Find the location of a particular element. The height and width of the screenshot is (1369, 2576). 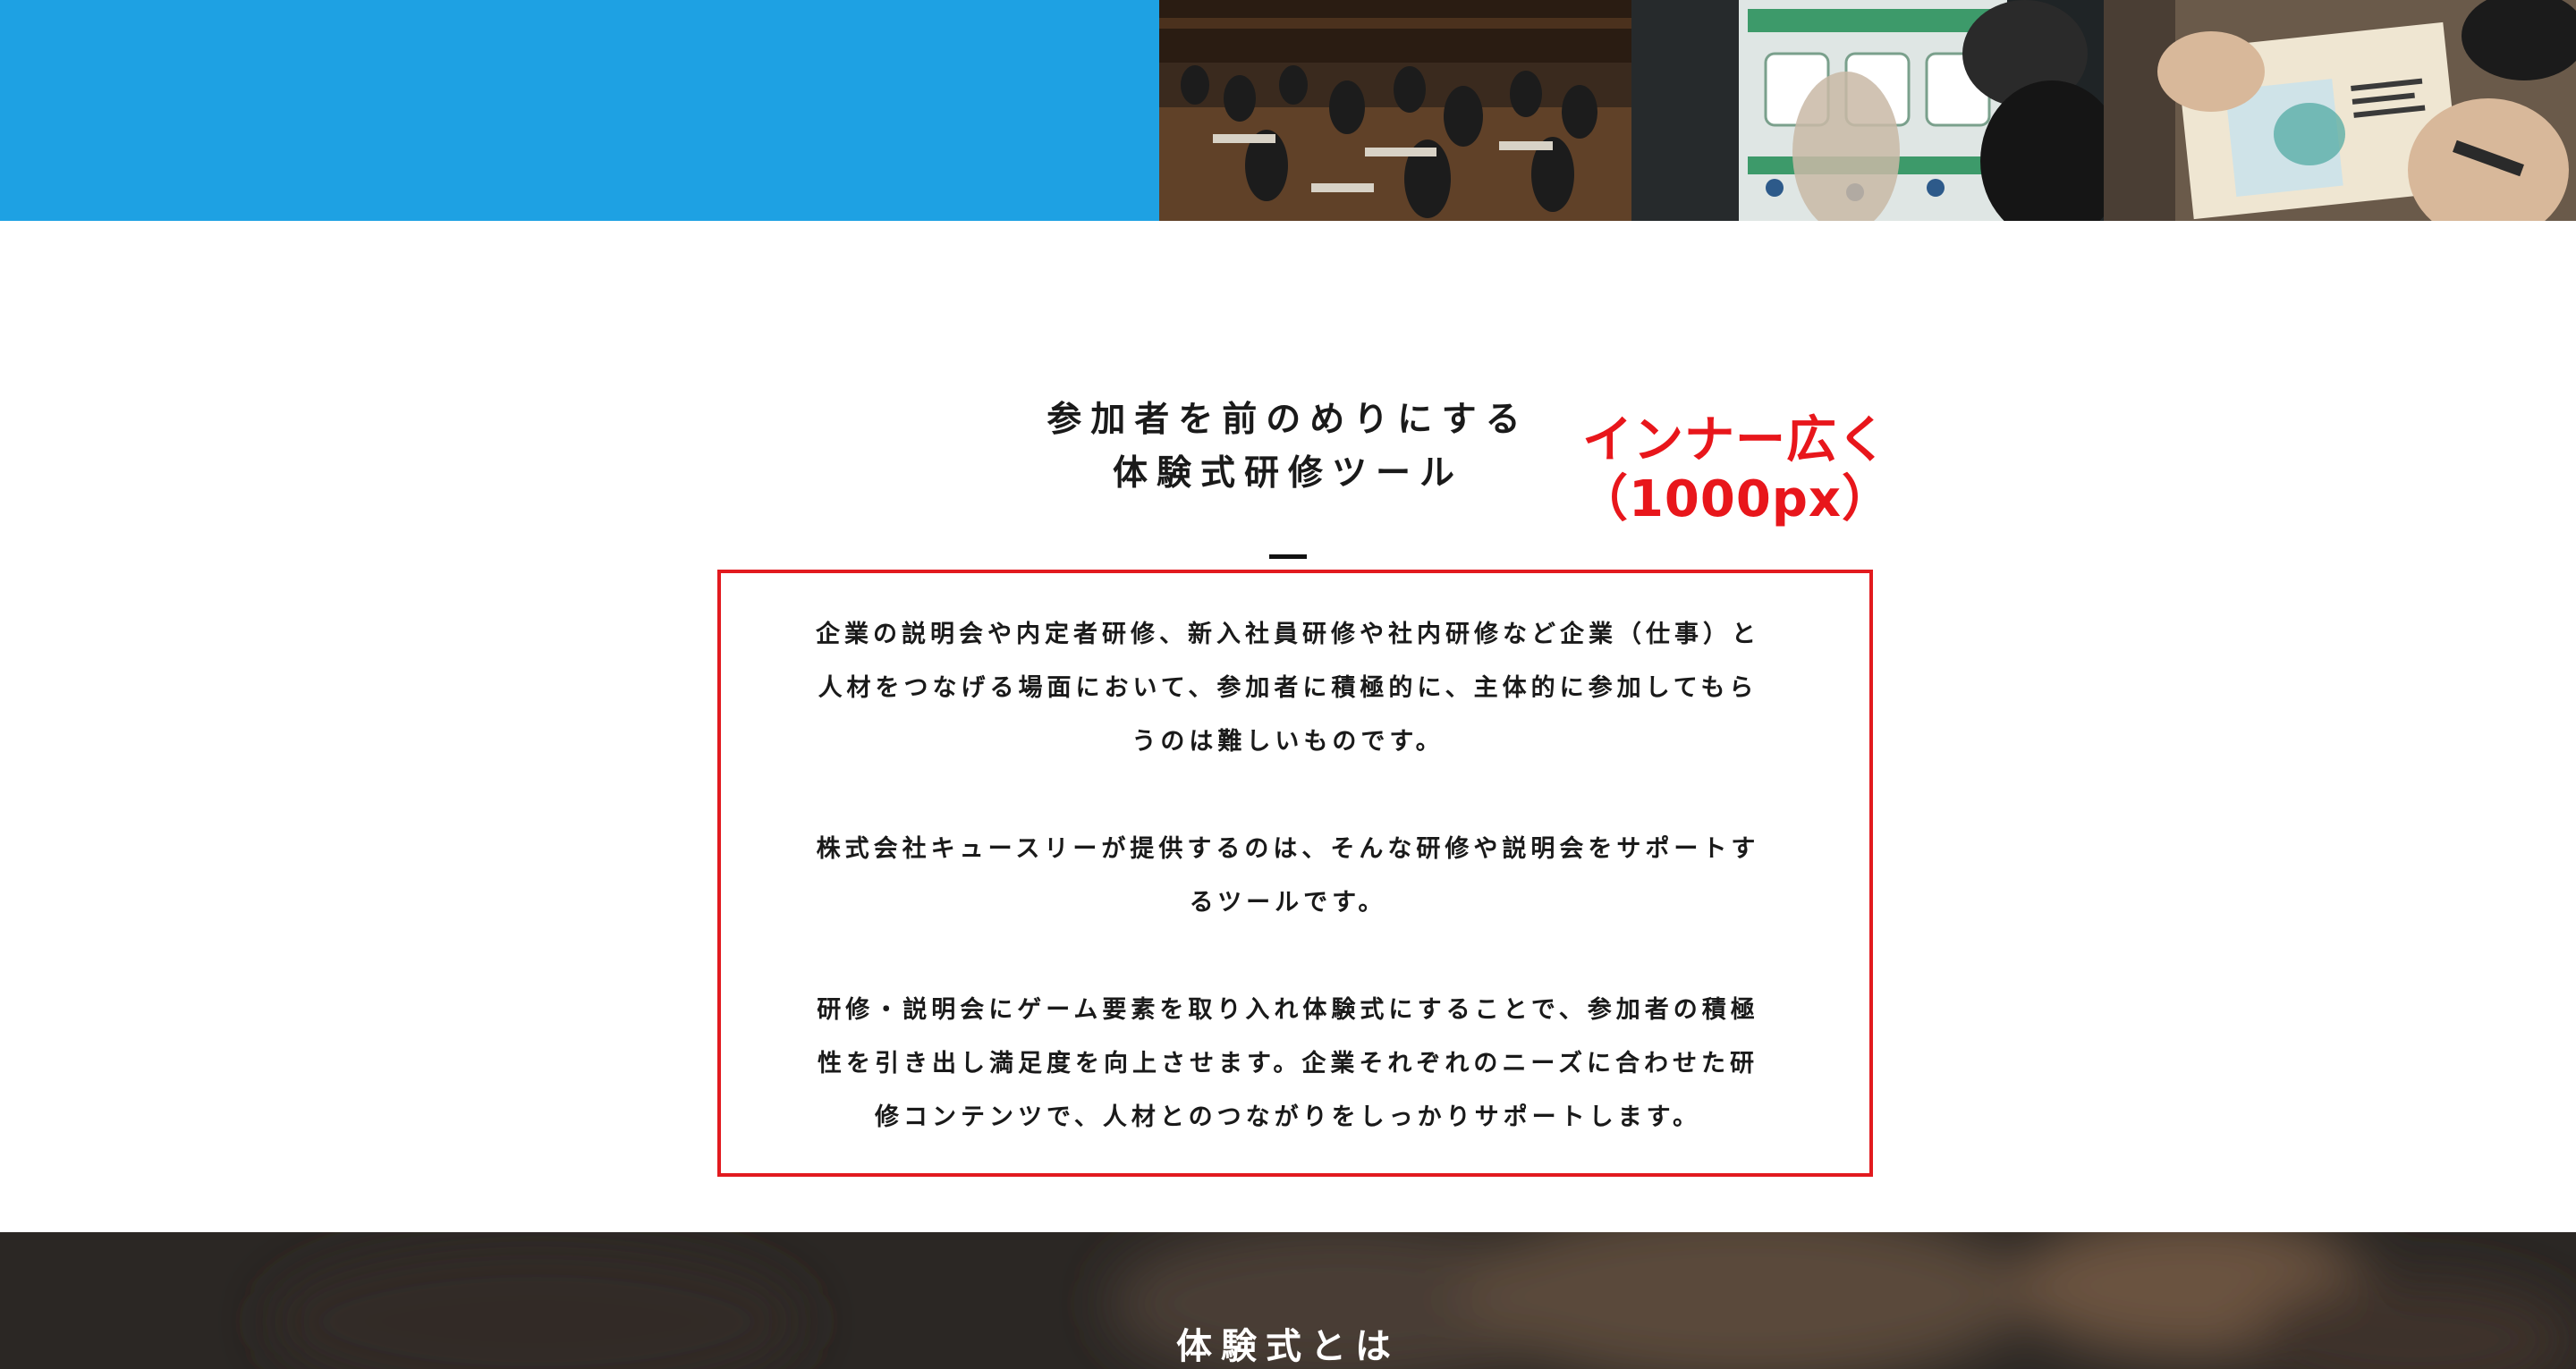

section-title: 参加者を前のめりにする 体験式研修ツール is located at coordinates (1288, 447).